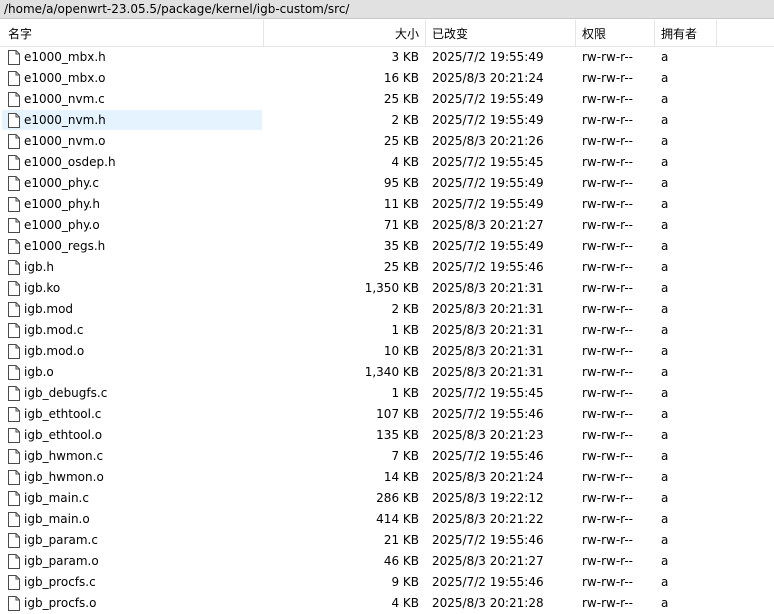  I want to click on column-header-name-label: 名字, so click(20, 34).